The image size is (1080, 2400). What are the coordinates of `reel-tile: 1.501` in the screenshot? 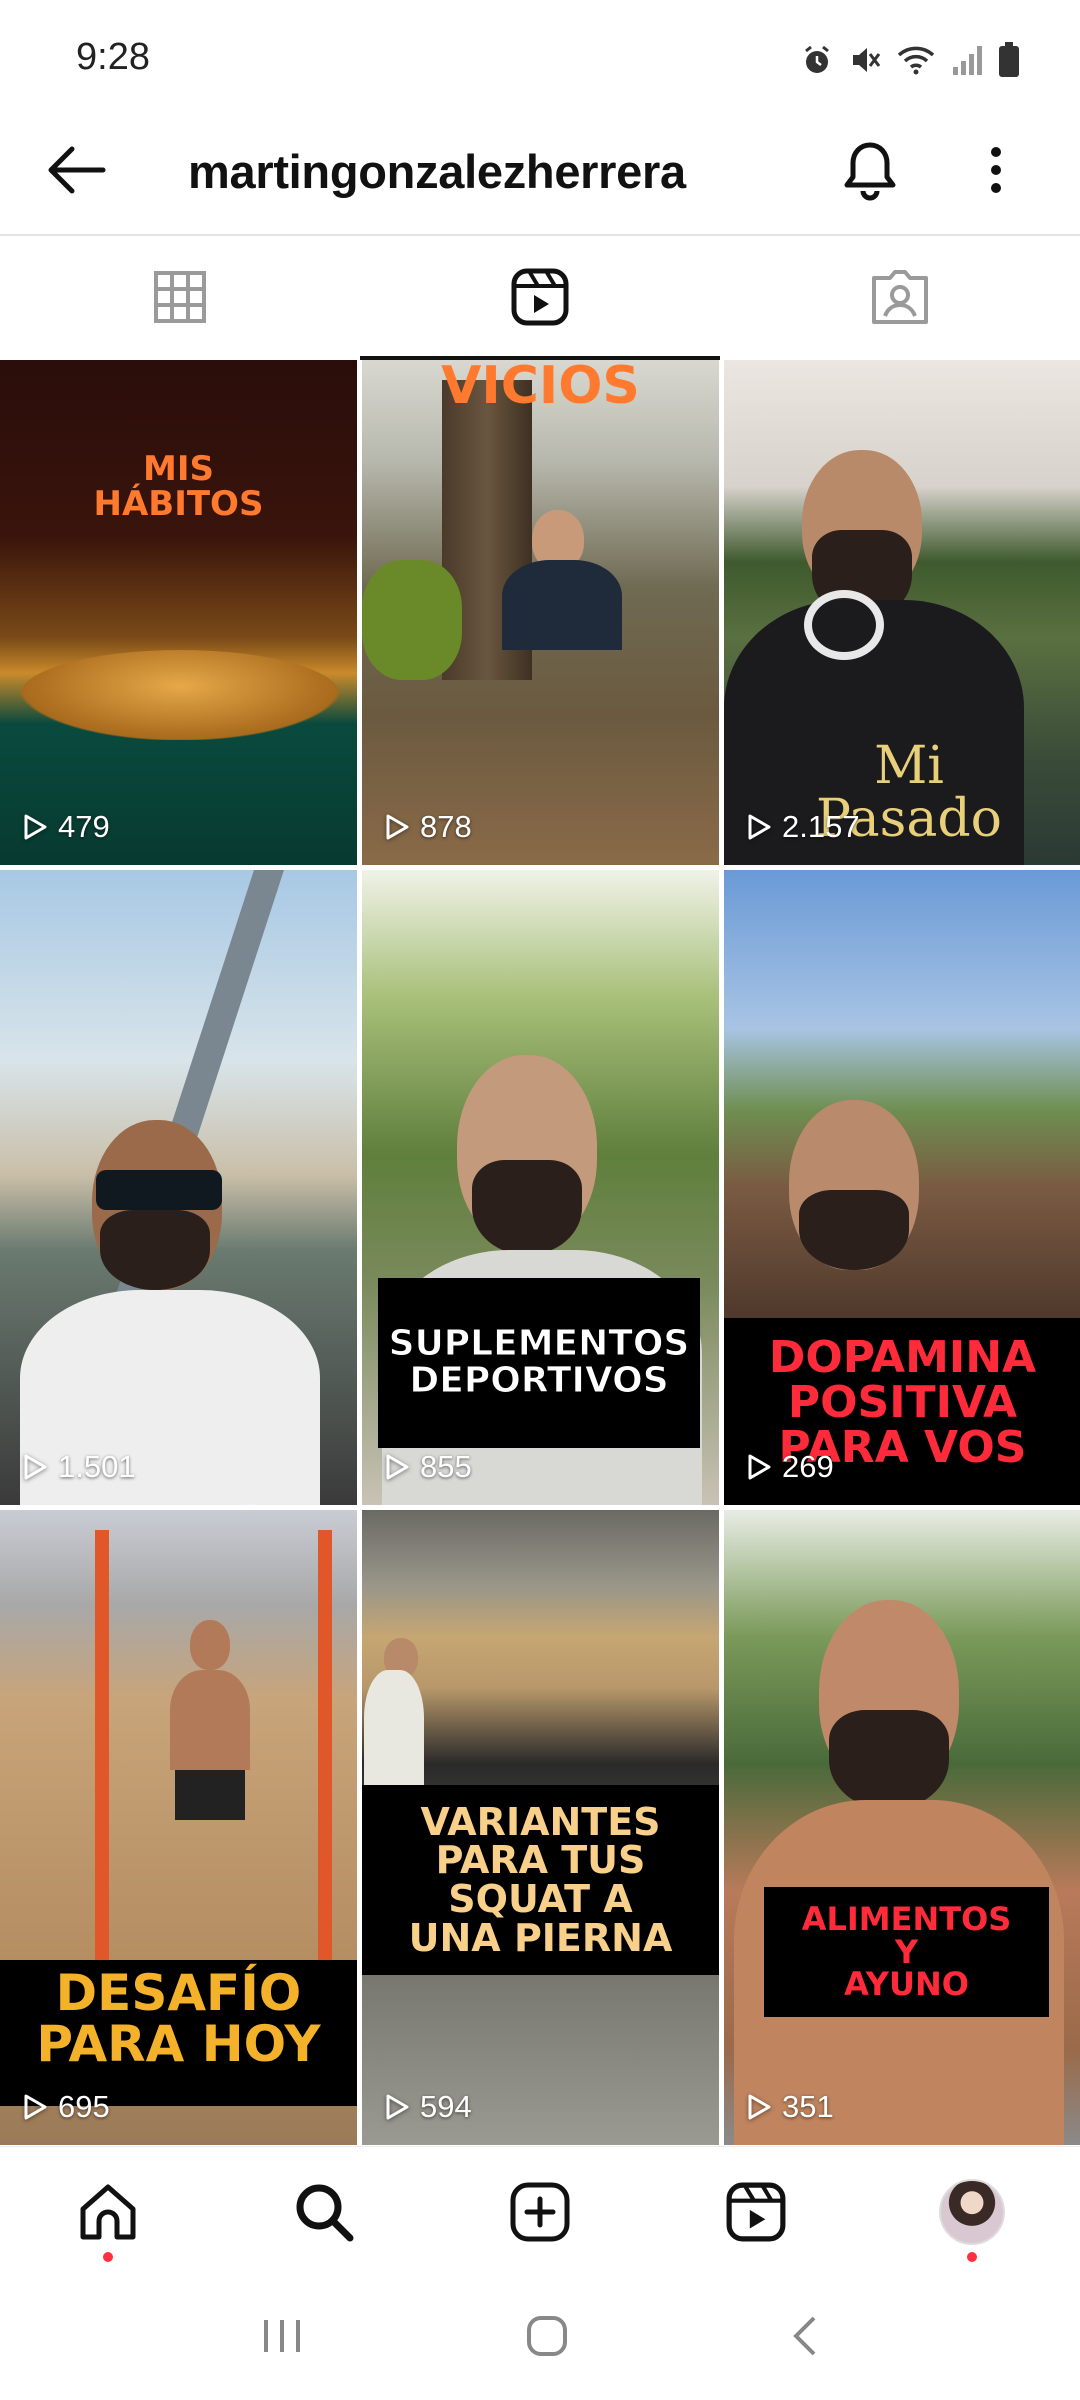 It's located at (178, 1187).